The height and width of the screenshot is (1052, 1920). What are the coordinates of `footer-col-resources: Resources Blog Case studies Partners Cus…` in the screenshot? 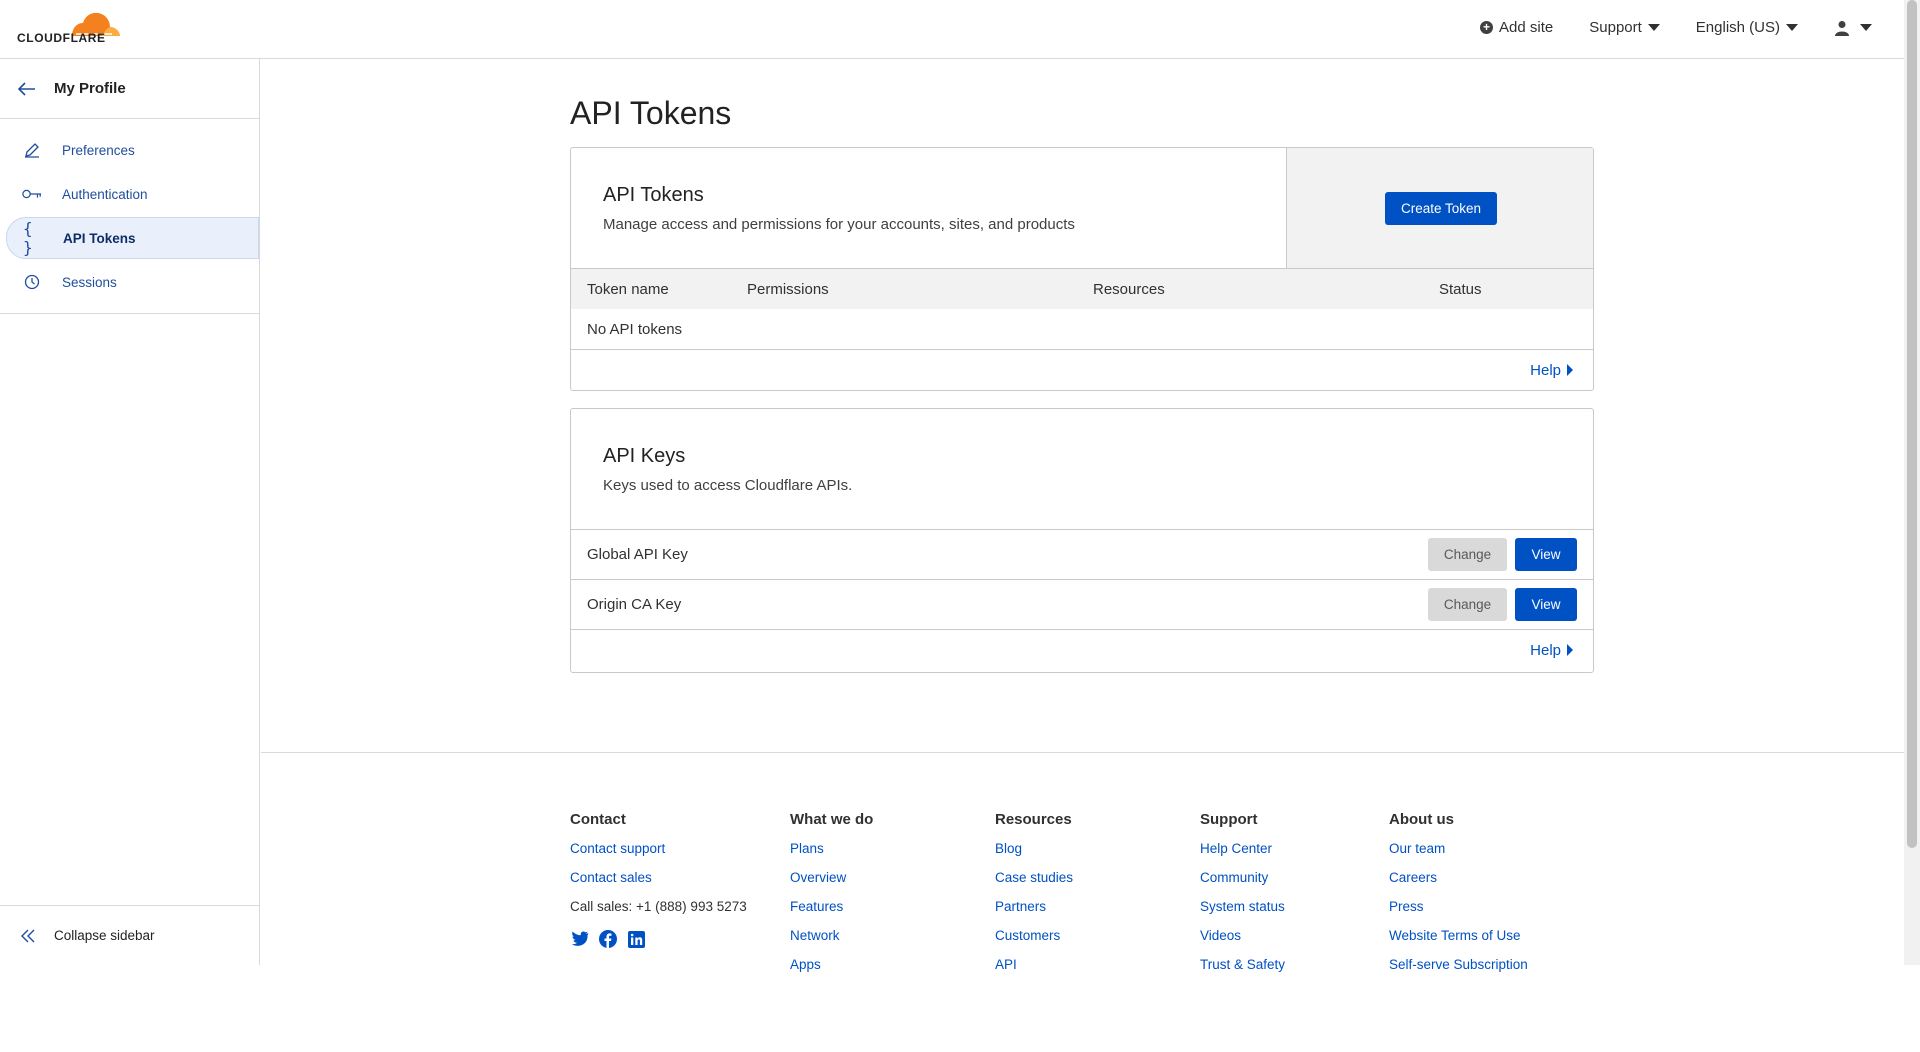 It's located at (1034, 898).